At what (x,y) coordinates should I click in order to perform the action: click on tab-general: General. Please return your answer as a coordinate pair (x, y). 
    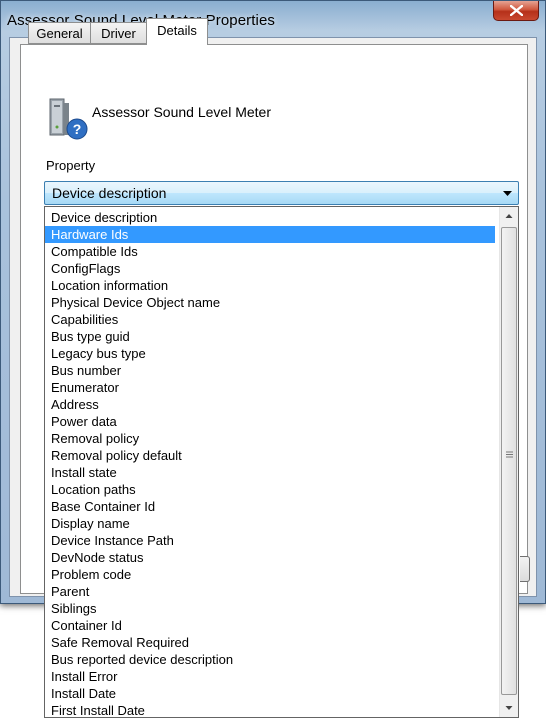
    Looking at the image, I should click on (59, 33).